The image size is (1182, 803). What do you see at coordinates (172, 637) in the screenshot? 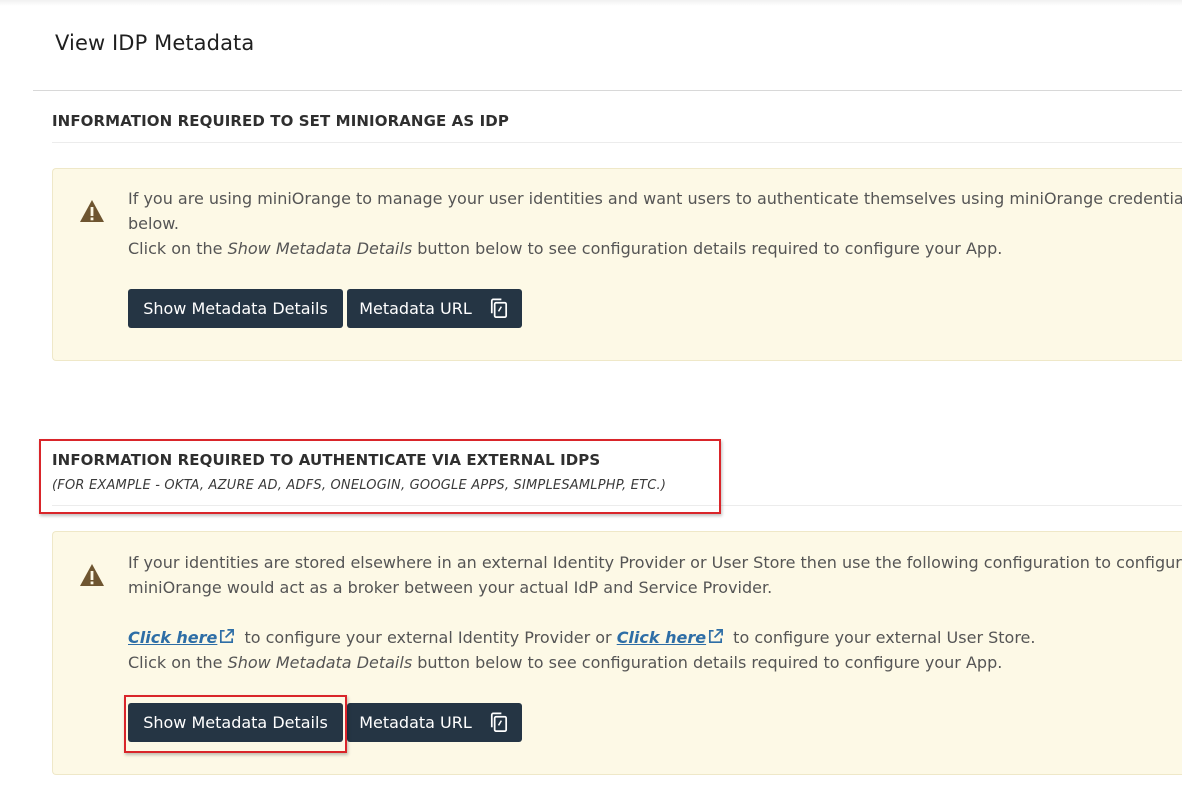
I see `configure-identity-provider-link: Click here` at bounding box center [172, 637].